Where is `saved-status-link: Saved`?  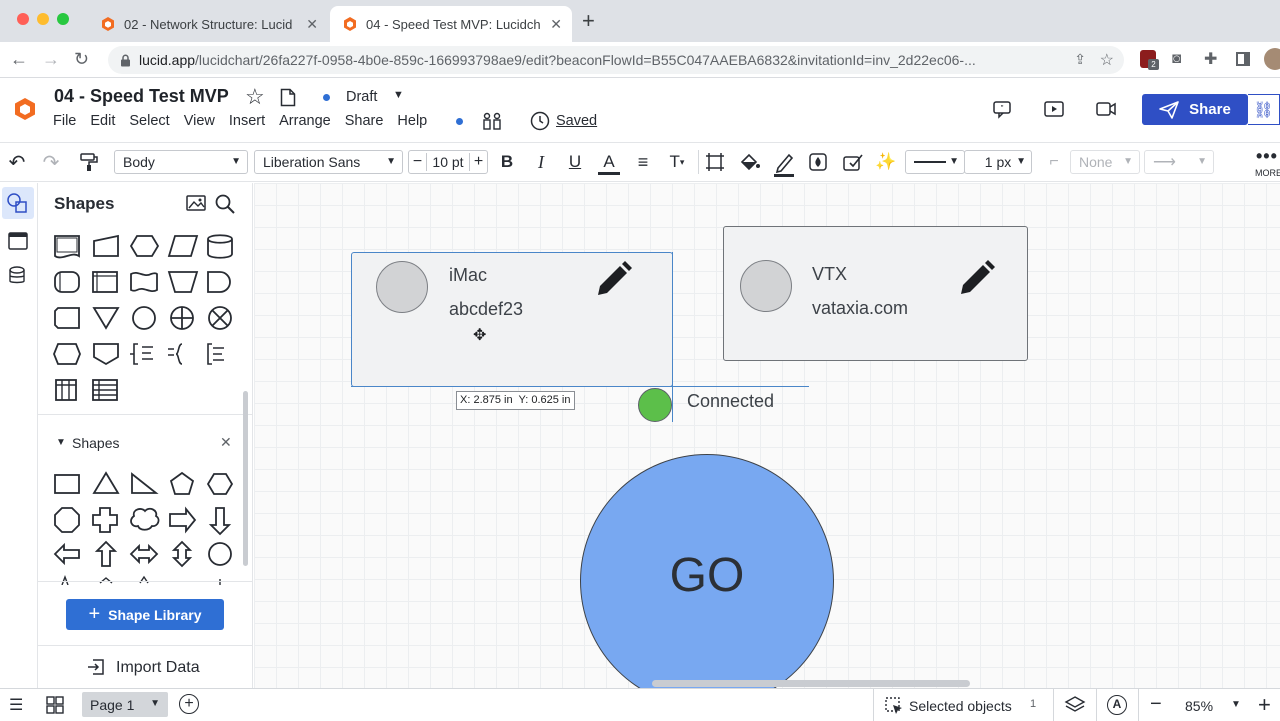 saved-status-link: Saved is located at coordinates (576, 121).